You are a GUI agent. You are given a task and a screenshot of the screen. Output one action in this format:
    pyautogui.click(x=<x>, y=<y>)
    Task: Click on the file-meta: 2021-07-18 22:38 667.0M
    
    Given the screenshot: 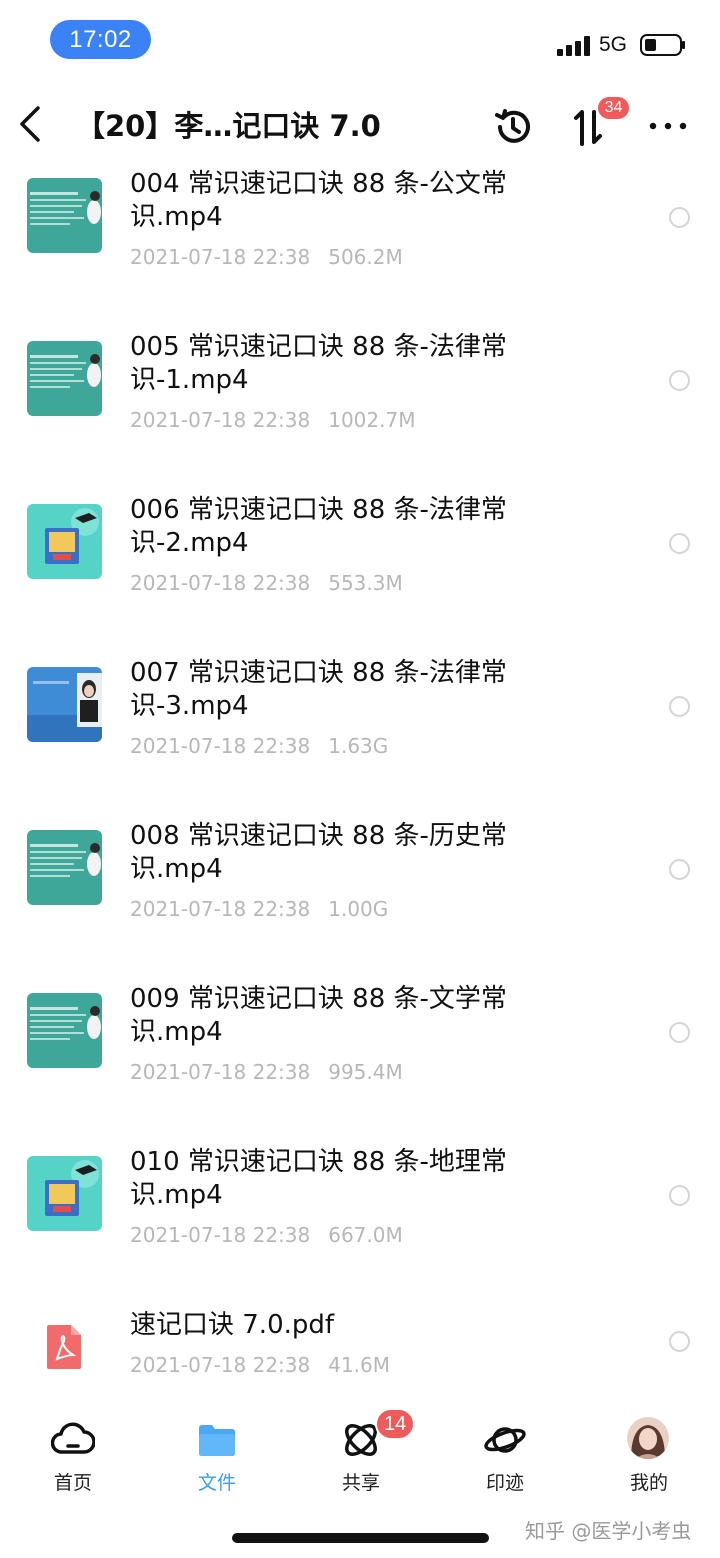 What is the action you would take?
    pyautogui.click(x=266, y=1235)
    